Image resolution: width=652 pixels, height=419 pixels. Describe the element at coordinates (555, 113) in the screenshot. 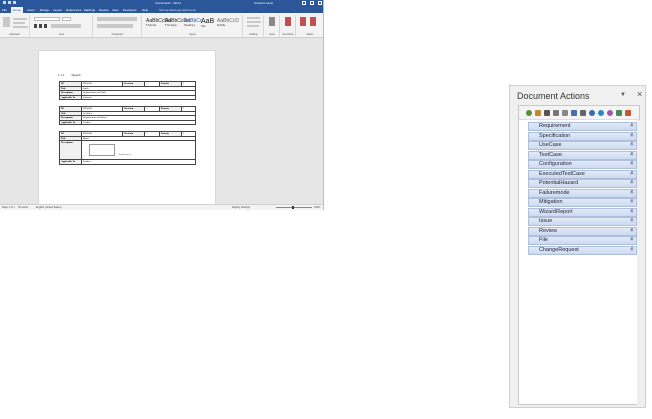

I see `image-icon` at that location.